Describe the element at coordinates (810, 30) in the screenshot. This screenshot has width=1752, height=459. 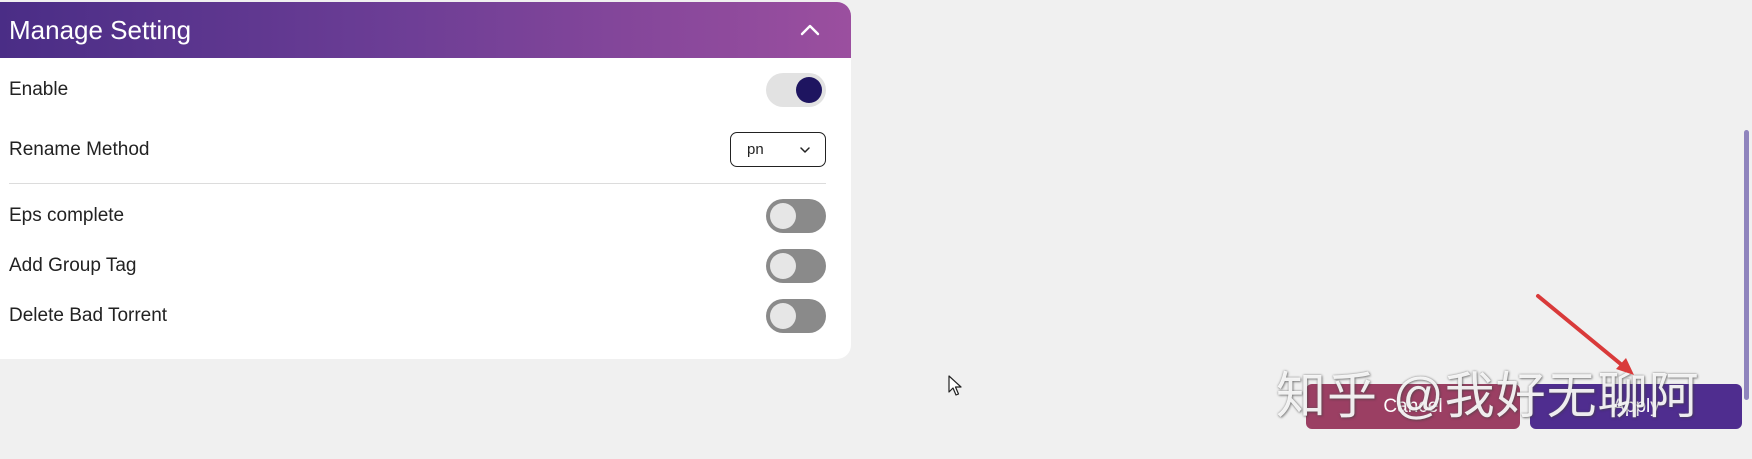
I see `chevron-up-icon` at that location.